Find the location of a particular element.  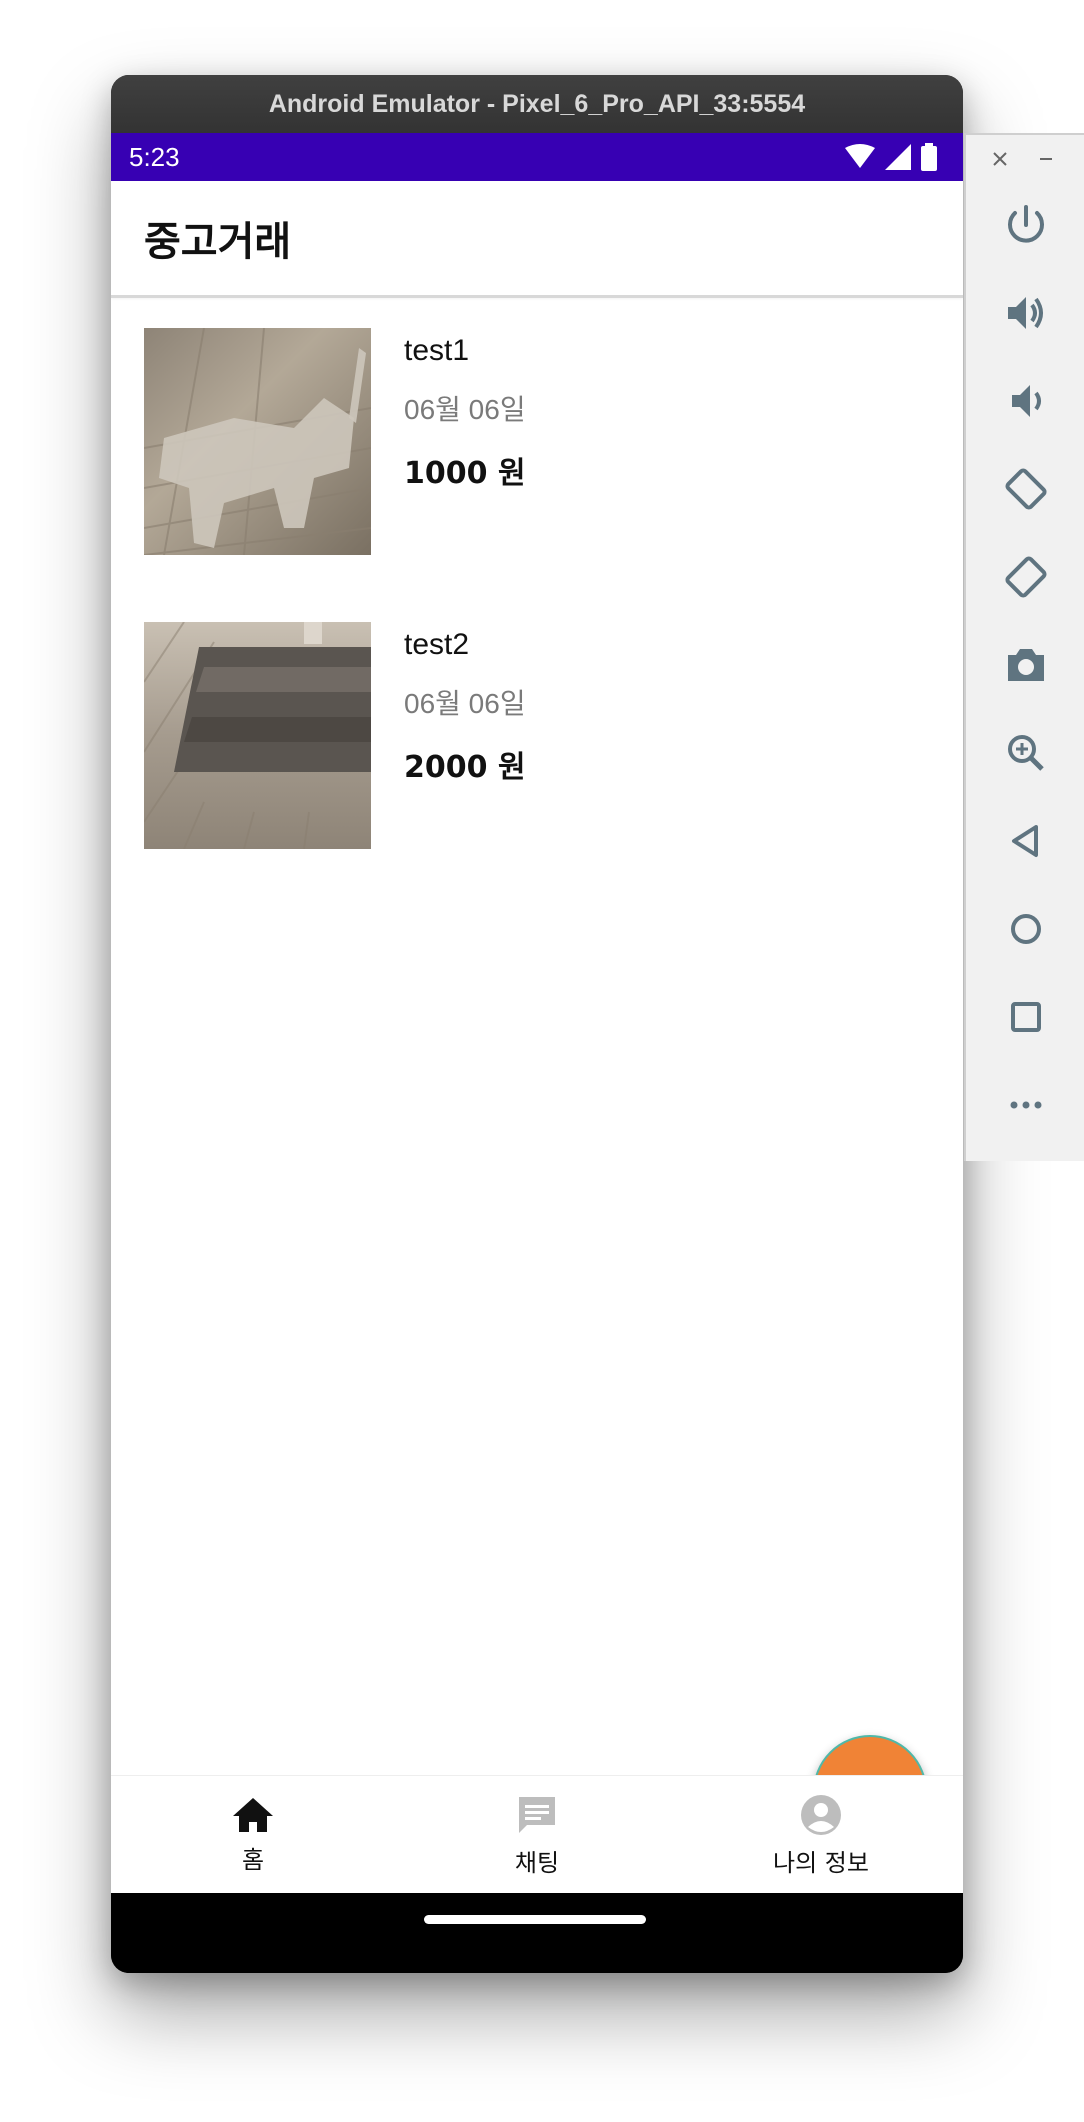

status-bar: 5:23 is located at coordinates (537, 157).